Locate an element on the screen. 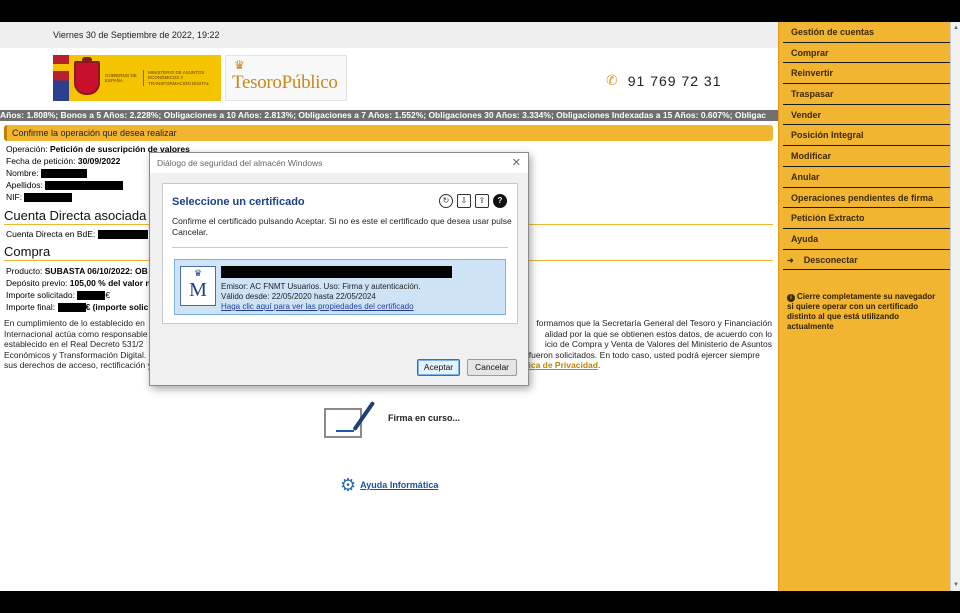 The image size is (960, 613). dialog-toolbar: ↻ ⇩ ⇪ ? is located at coordinates (473, 201).